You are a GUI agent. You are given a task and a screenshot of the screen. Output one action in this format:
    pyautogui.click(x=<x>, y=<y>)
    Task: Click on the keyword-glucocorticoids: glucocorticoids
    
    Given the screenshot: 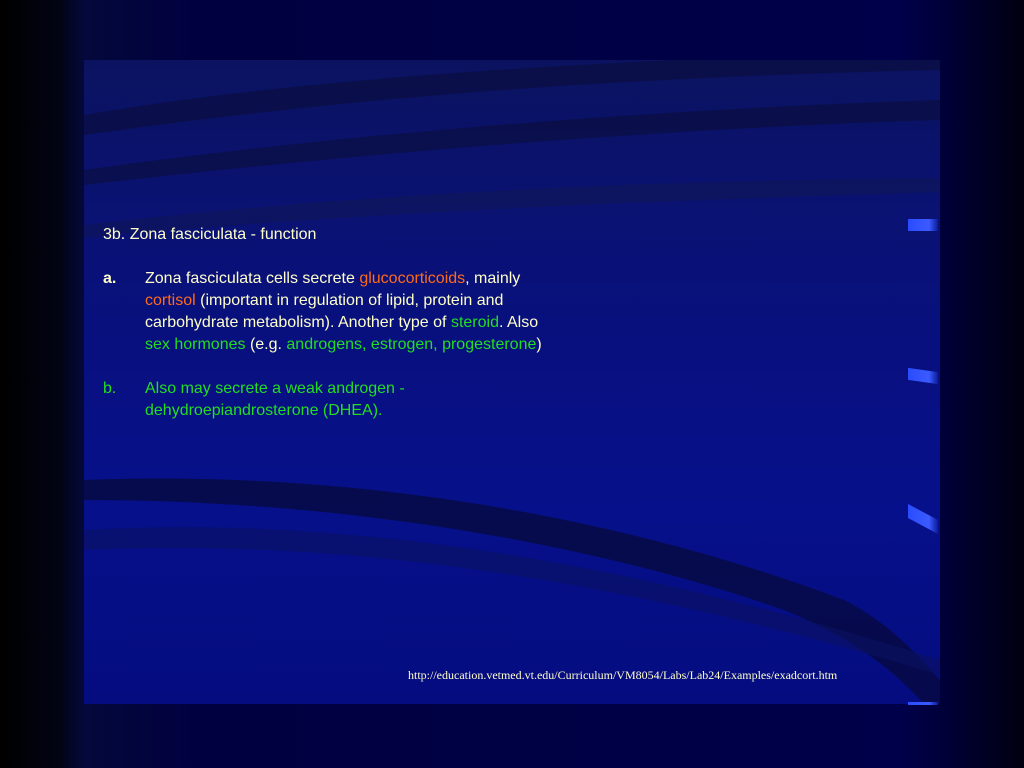 What is the action you would take?
    pyautogui.click(x=412, y=278)
    